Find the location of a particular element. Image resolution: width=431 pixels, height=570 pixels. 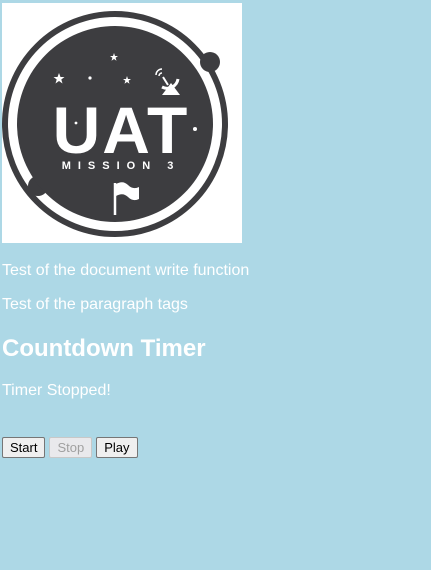

logo-main-text: UAT is located at coordinates (121, 130).